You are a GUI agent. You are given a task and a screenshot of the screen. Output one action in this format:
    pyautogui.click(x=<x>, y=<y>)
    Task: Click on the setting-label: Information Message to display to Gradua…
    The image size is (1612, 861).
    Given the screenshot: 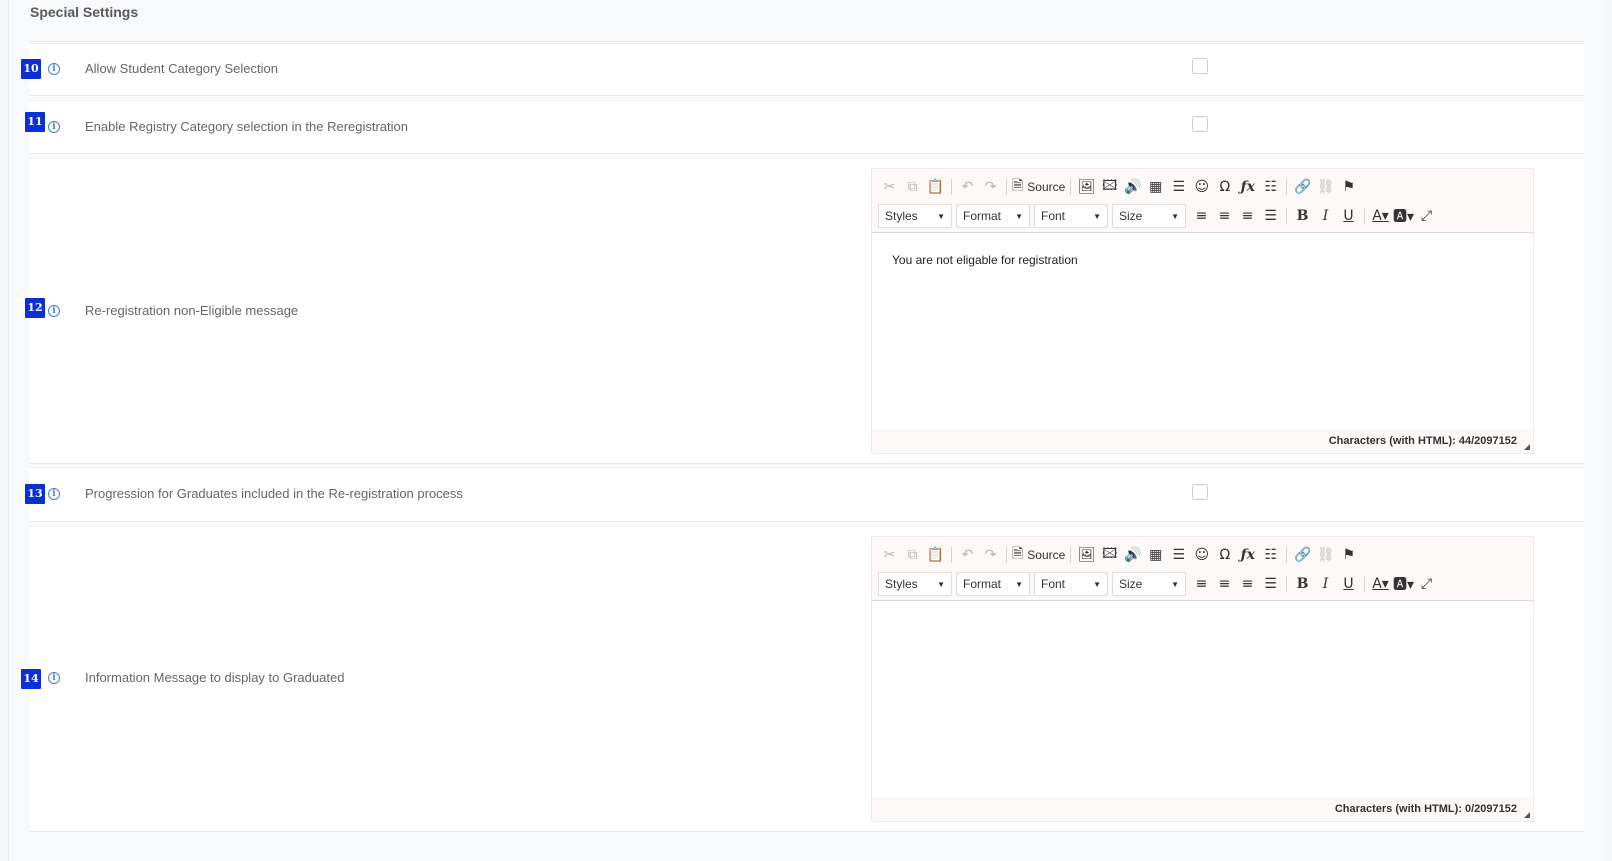 What is the action you would take?
    pyautogui.click(x=215, y=677)
    